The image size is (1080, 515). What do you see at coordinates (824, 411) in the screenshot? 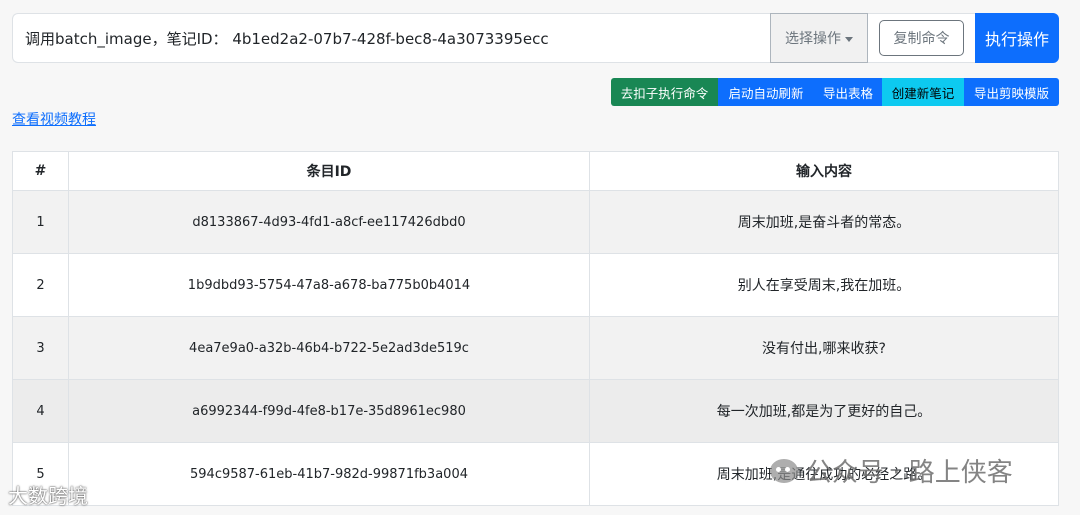
I see `row-content: 每一次加班,都是为了更好的自己。` at bounding box center [824, 411].